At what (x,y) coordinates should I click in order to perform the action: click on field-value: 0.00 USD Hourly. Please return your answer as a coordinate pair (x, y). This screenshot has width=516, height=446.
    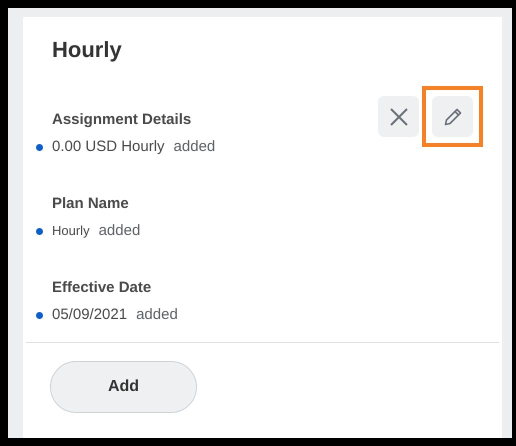
    Looking at the image, I should click on (108, 147).